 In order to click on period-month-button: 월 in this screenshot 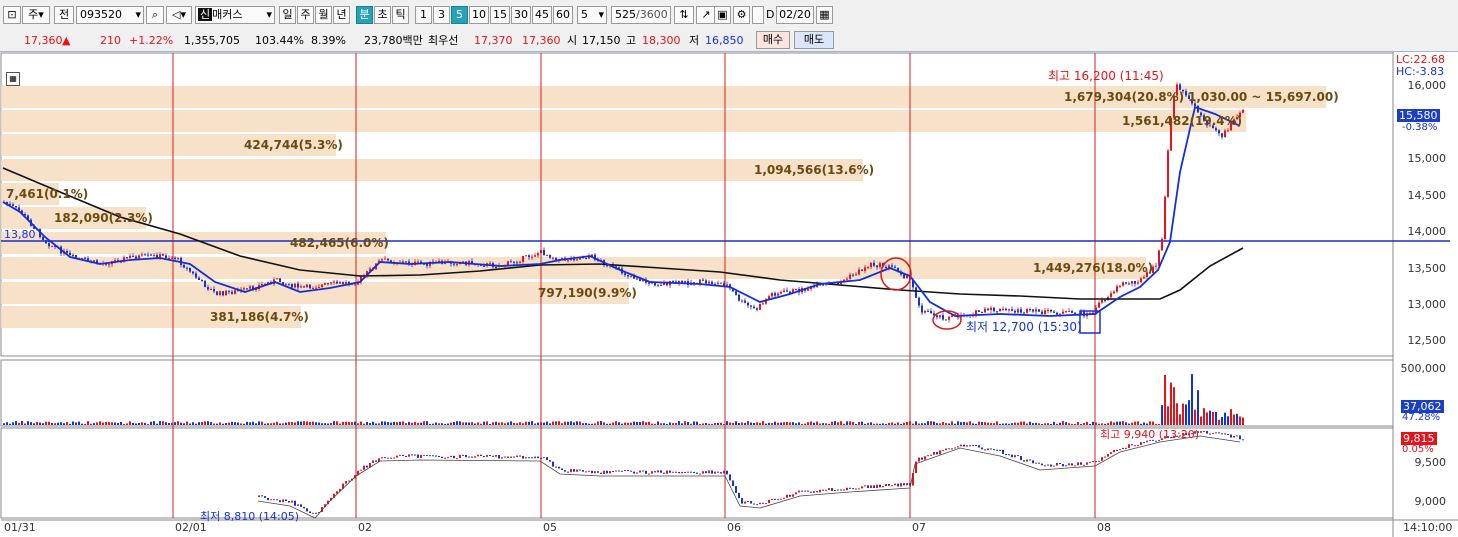, I will do `click(323, 15)`.